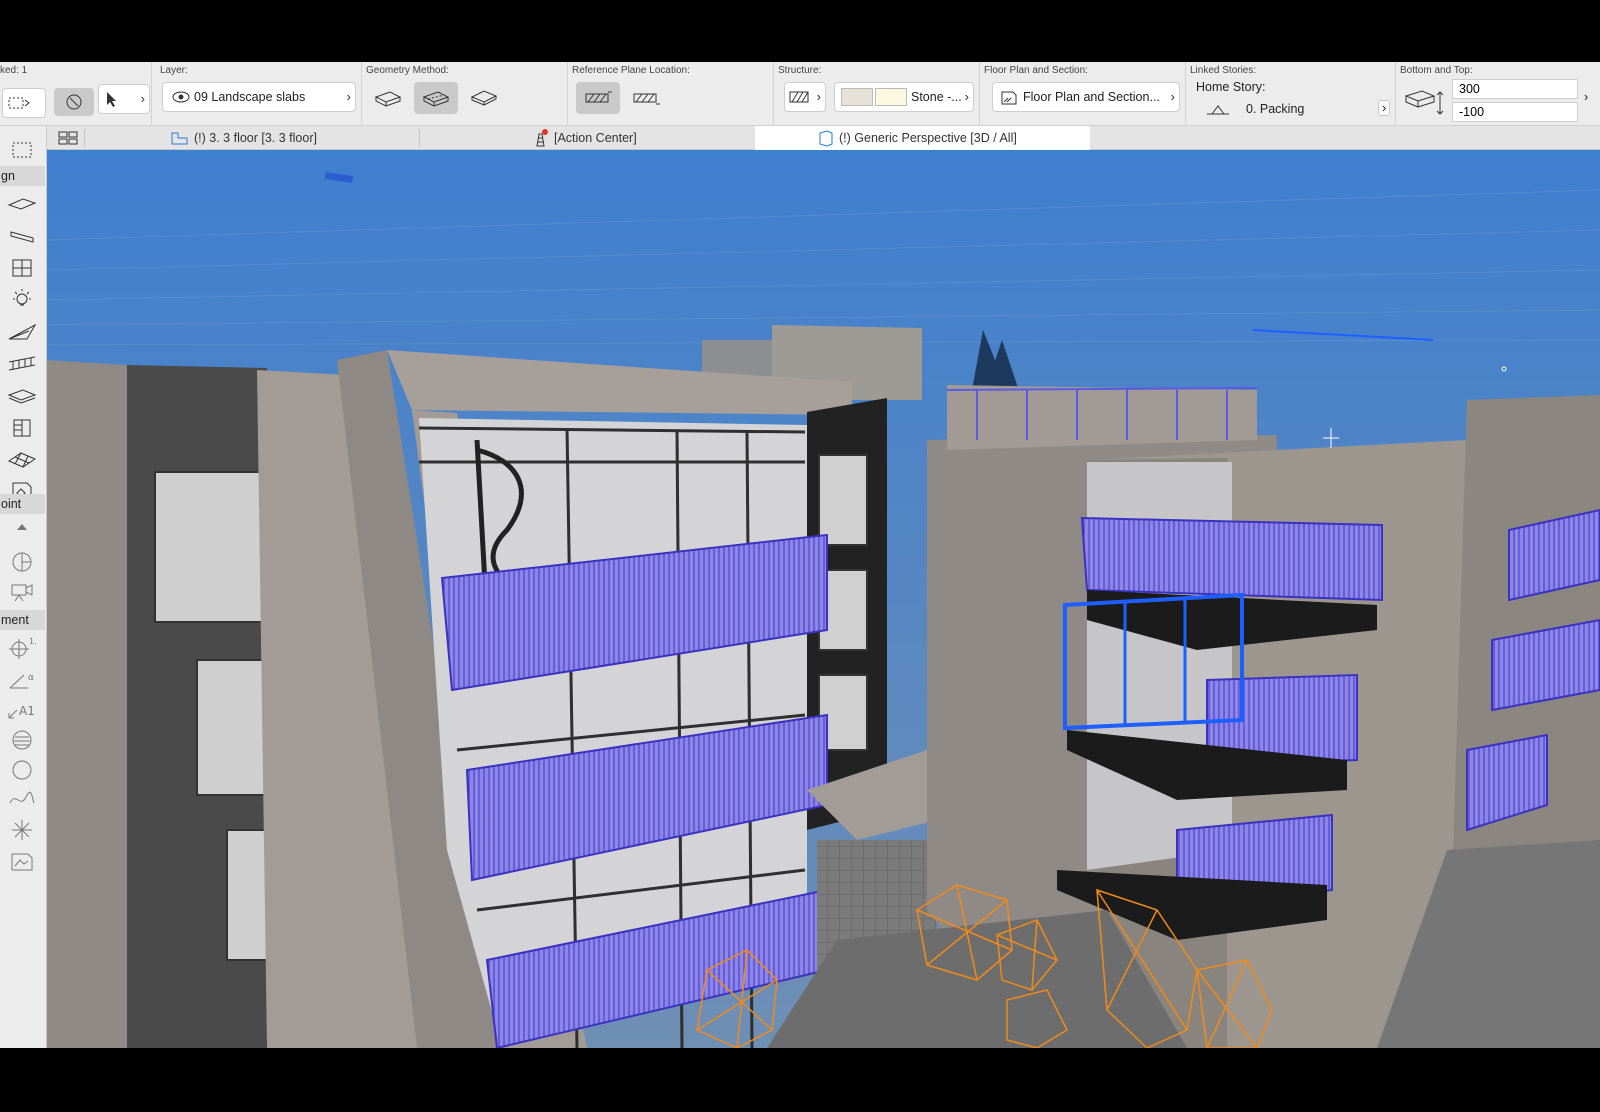 The image size is (1600, 1112). Describe the element at coordinates (1231, 559) in the screenshot. I see `balcony-railing` at that location.